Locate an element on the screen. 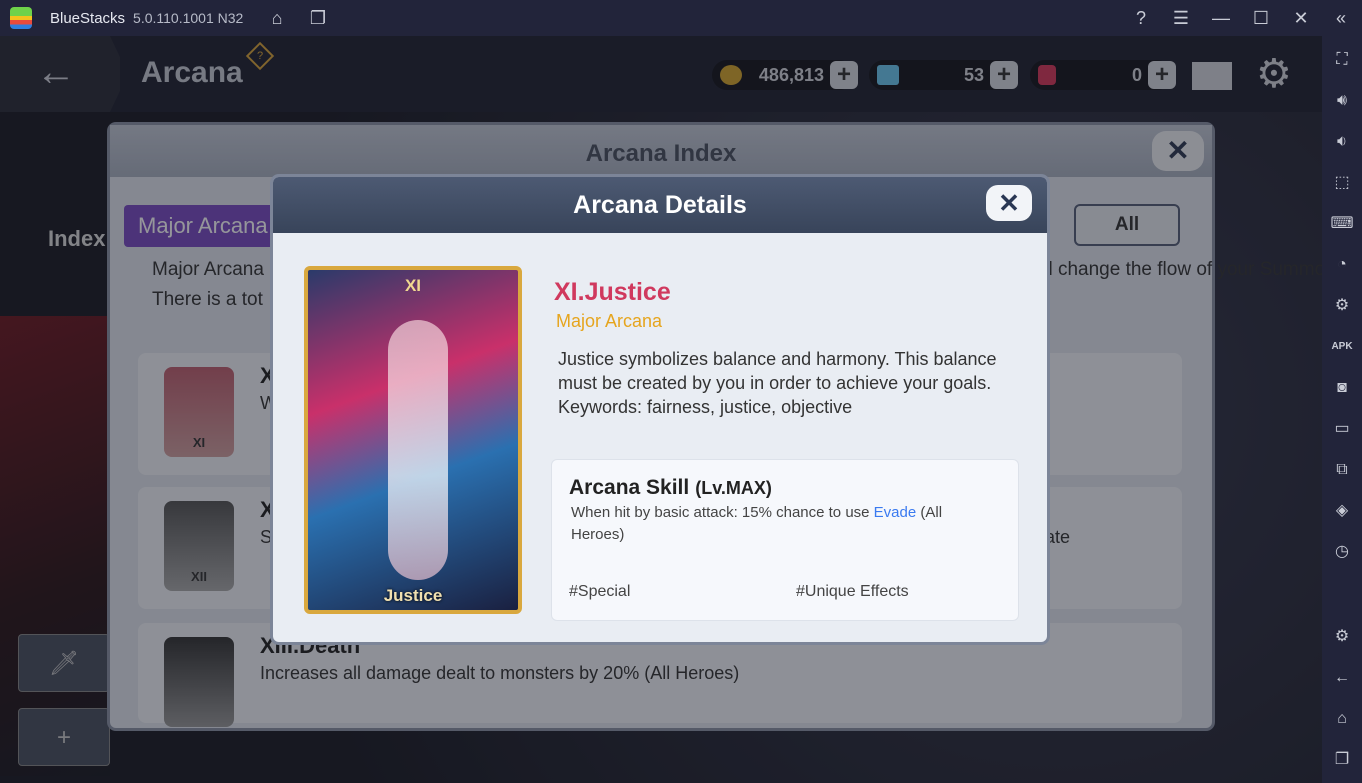 The width and height of the screenshot is (1362, 783). minimize-icon: — is located at coordinates (1221, 18).